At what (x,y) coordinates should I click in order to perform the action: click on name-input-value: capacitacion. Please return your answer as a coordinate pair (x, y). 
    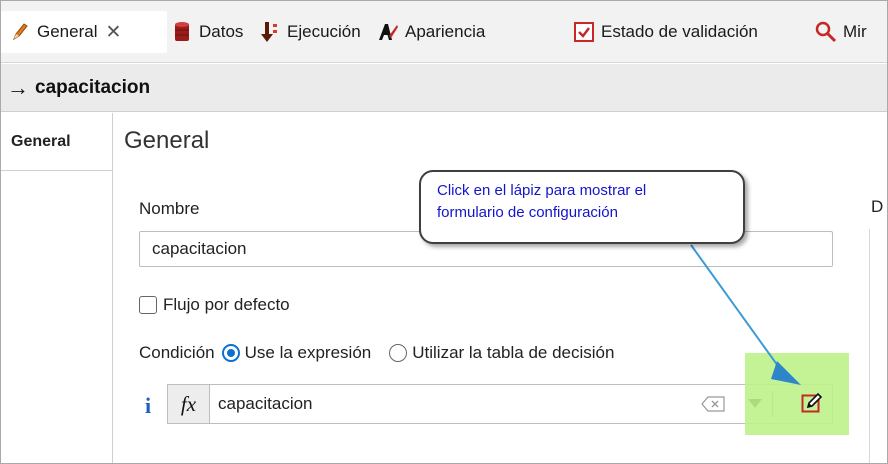
    Looking at the image, I should click on (199, 248).